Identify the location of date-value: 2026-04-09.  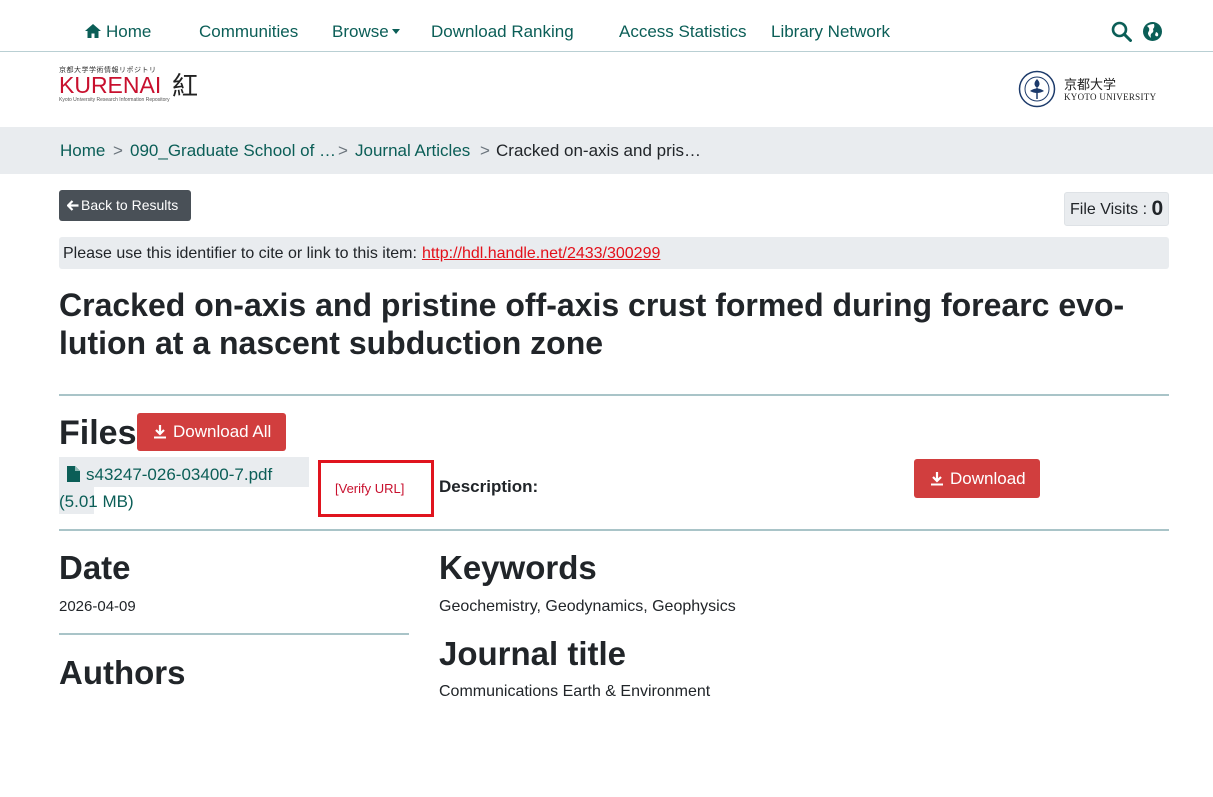
(97, 606).